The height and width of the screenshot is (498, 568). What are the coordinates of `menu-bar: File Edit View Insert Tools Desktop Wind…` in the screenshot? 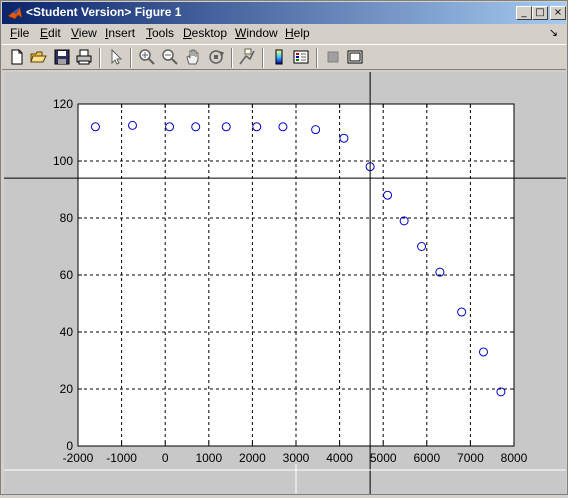 It's located at (284, 33).